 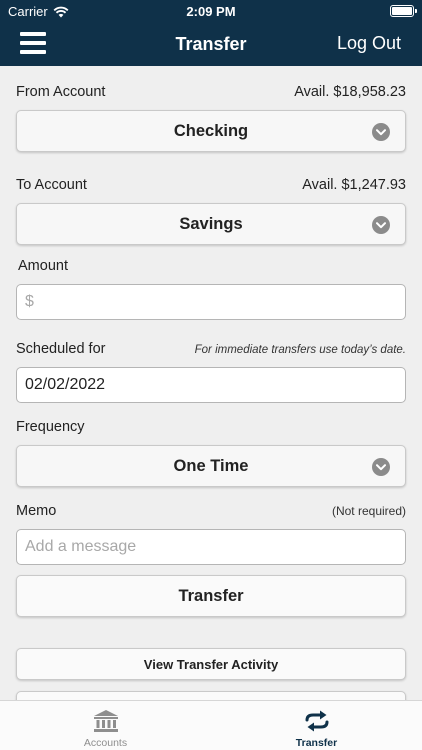 What do you see at coordinates (50, 427) in the screenshot?
I see `frequency-label: Frequency` at bounding box center [50, 427].